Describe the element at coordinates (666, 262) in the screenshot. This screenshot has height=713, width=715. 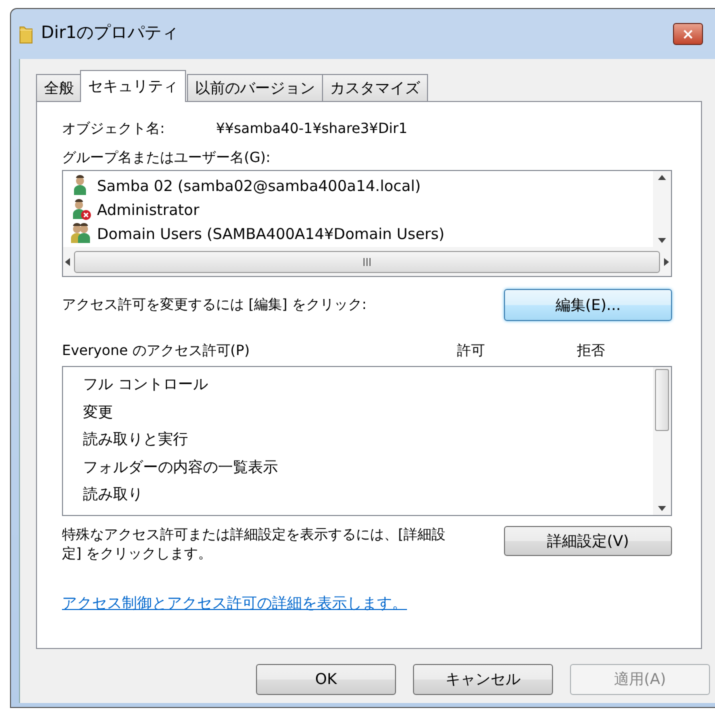
I see `scroll-right-icon` at that location.